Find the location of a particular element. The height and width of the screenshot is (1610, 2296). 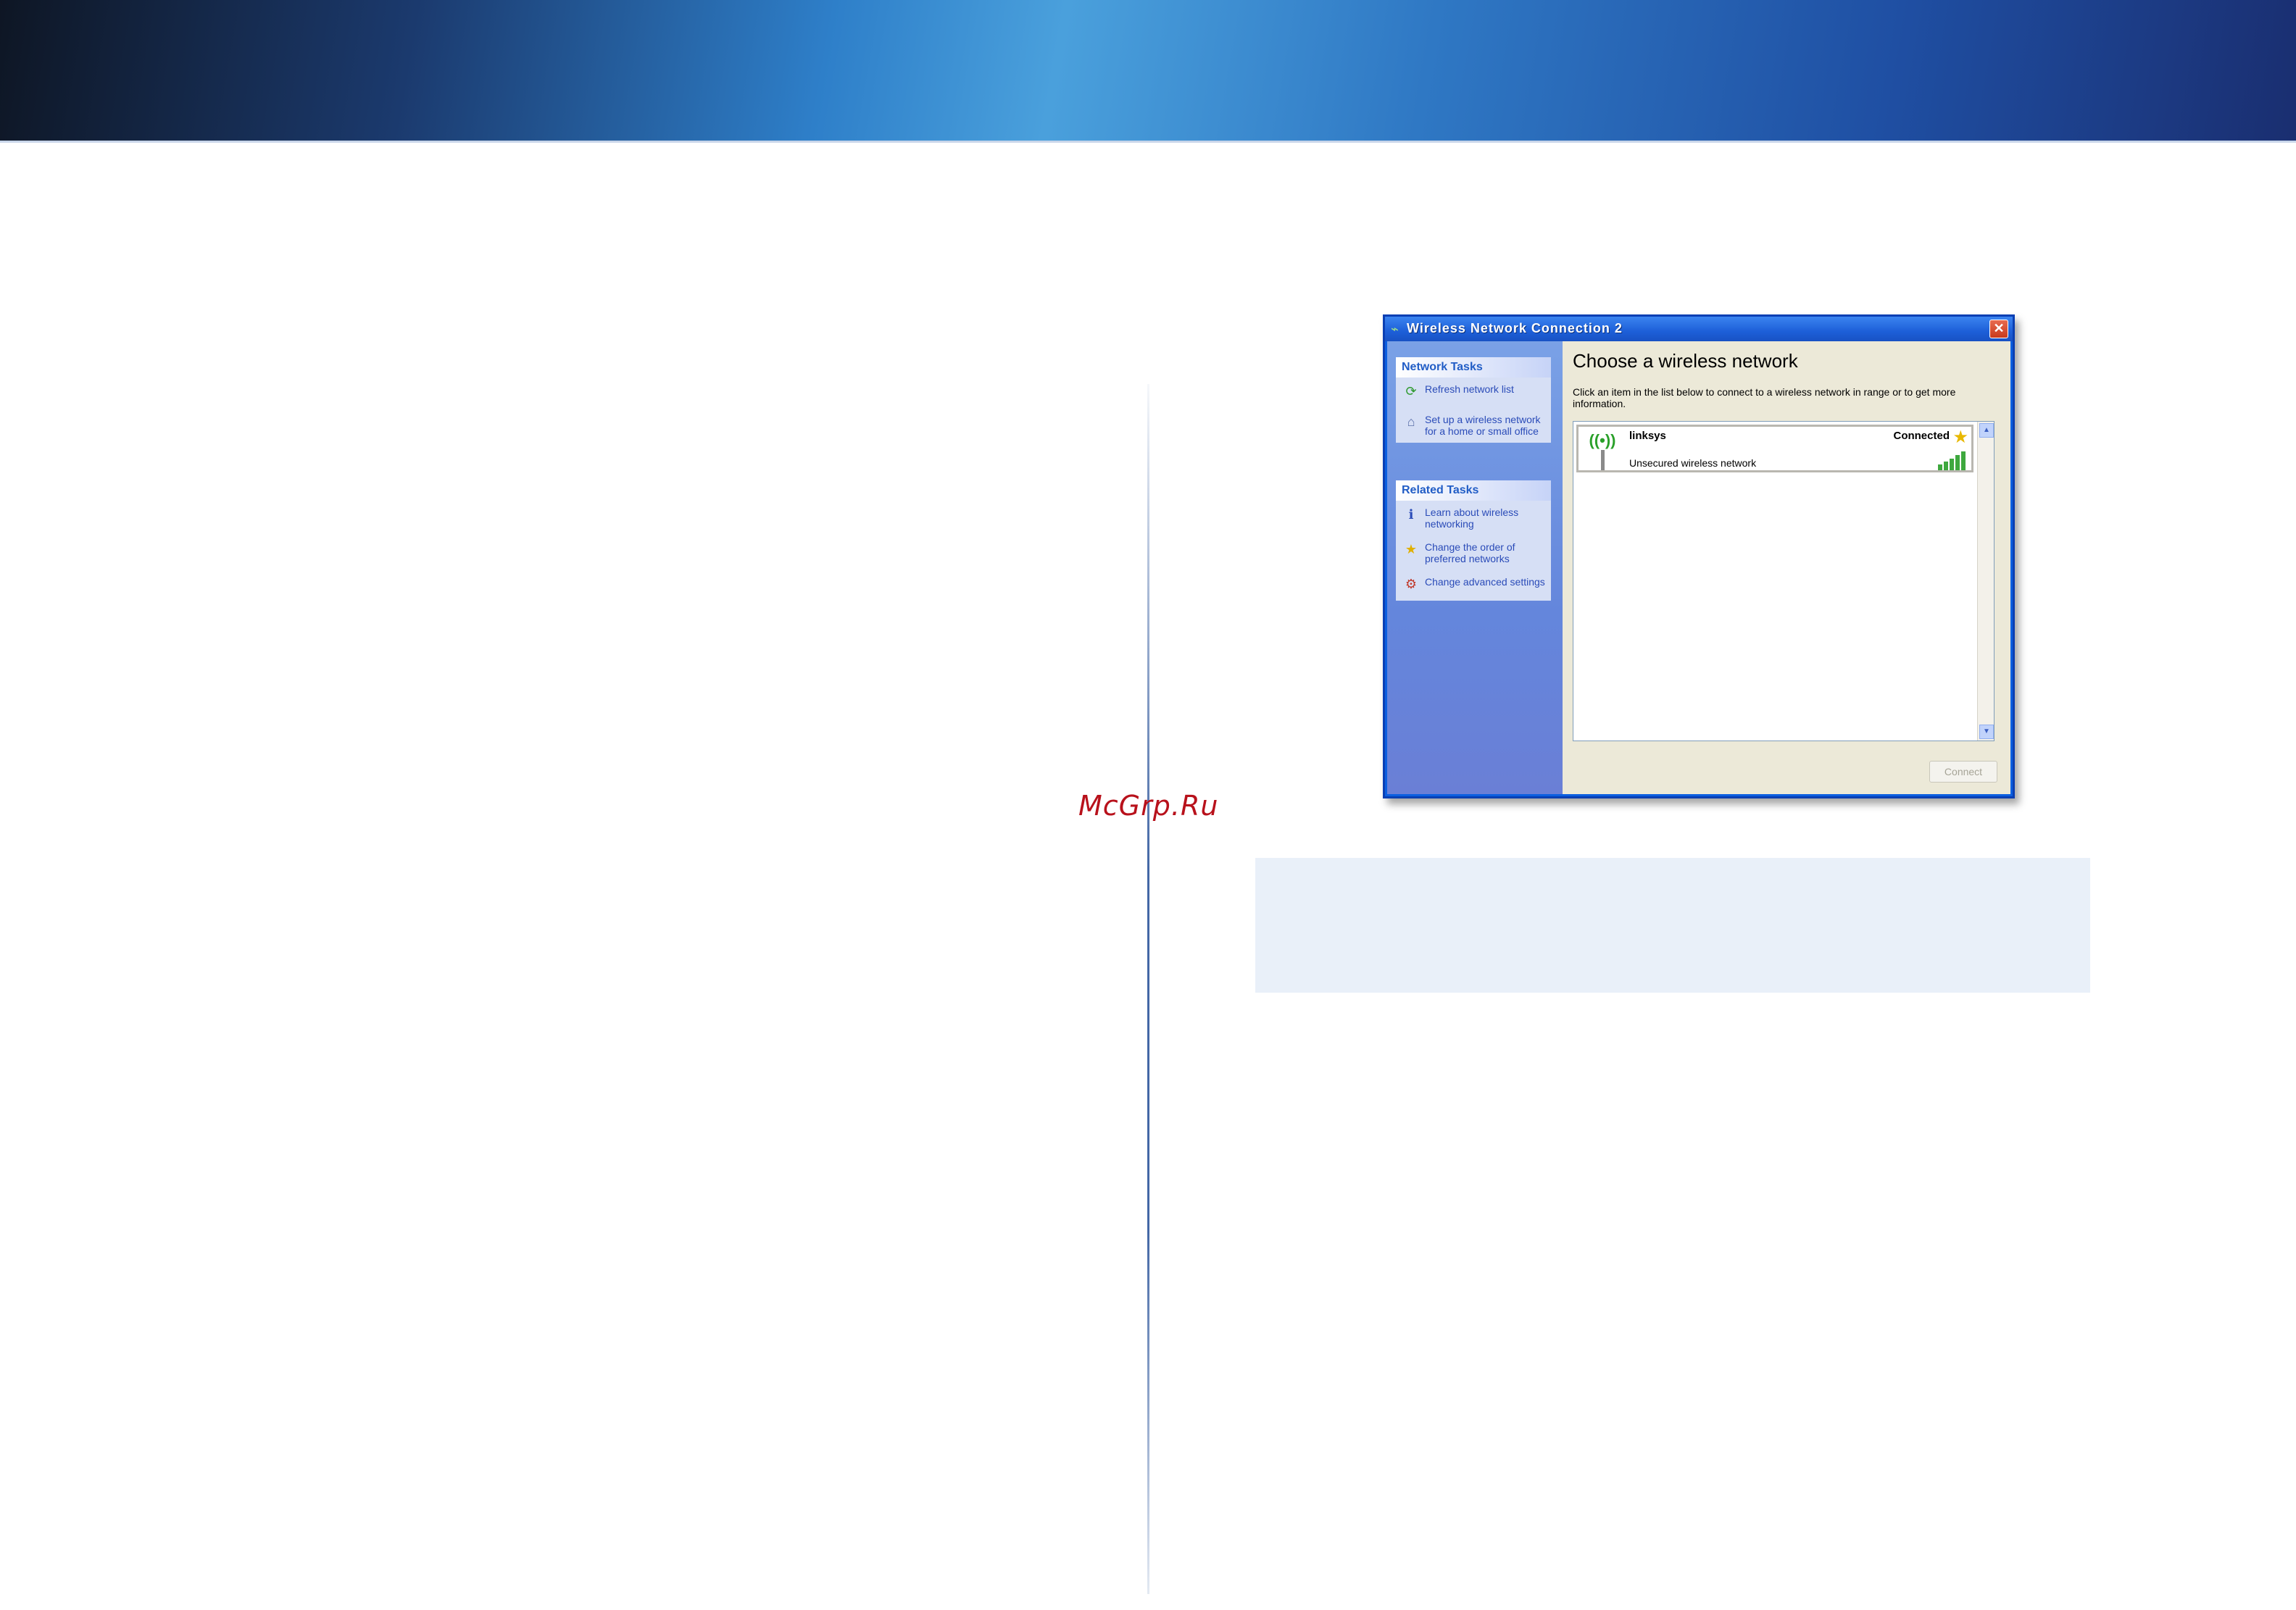

preferred-star-icon: ★ is located at coordinates (1960, 437).